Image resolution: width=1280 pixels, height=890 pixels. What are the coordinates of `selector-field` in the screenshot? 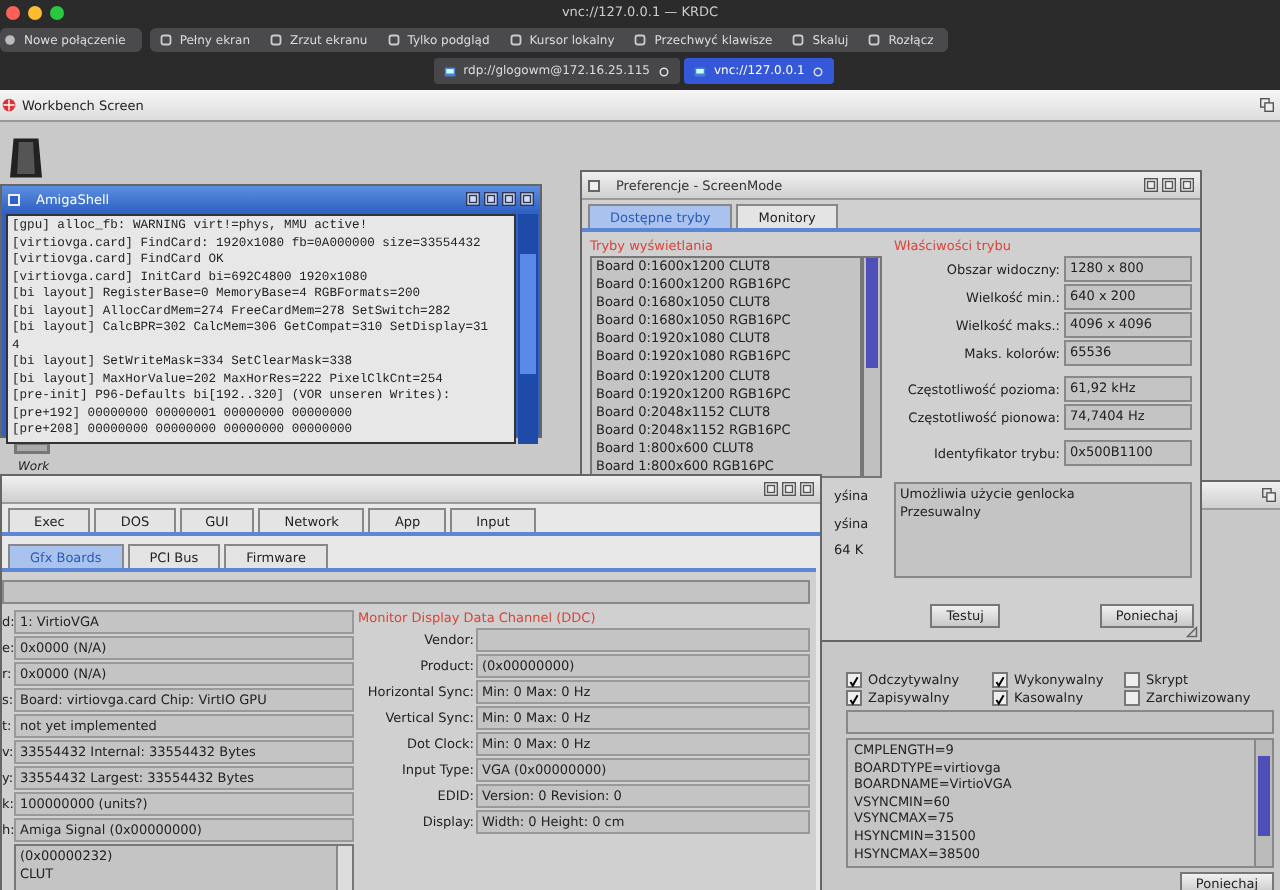 It's located at (406, 592).